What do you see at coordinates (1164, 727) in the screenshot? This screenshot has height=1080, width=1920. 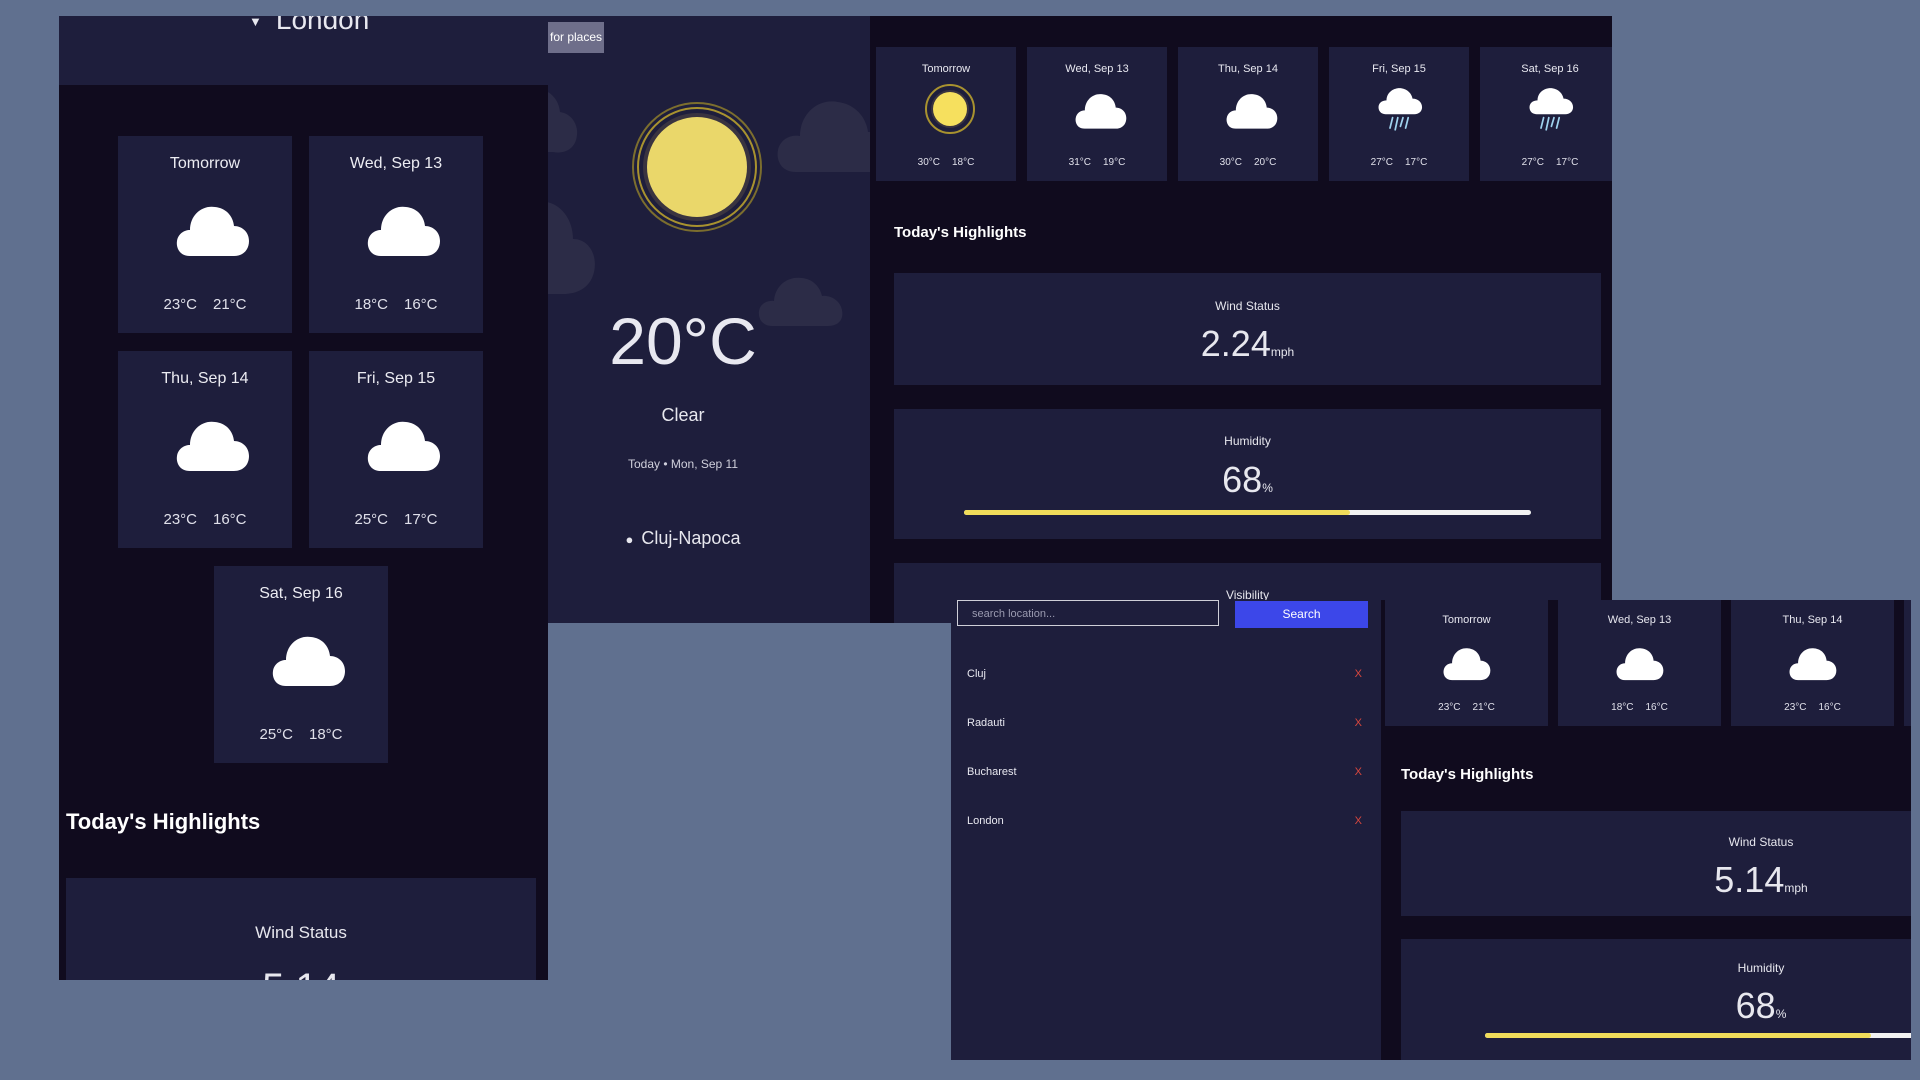 I see `history-item: Radauti X` at bounding box center [1164, 727].